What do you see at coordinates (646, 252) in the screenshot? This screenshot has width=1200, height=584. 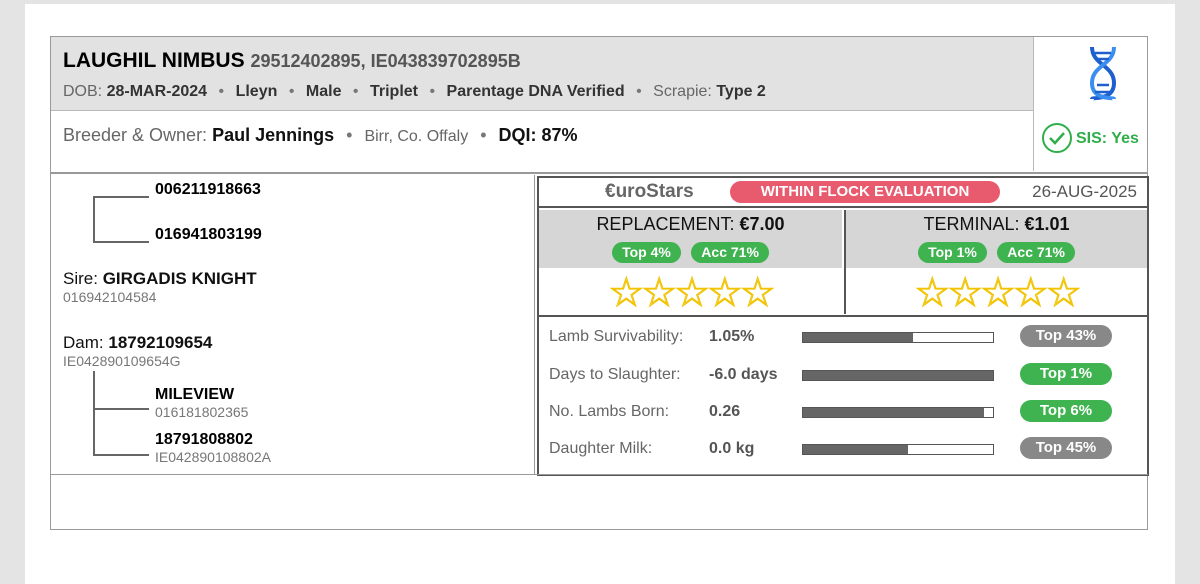 I see `replacement-top-pill: Top 4%` at bounding box center [646, 252].